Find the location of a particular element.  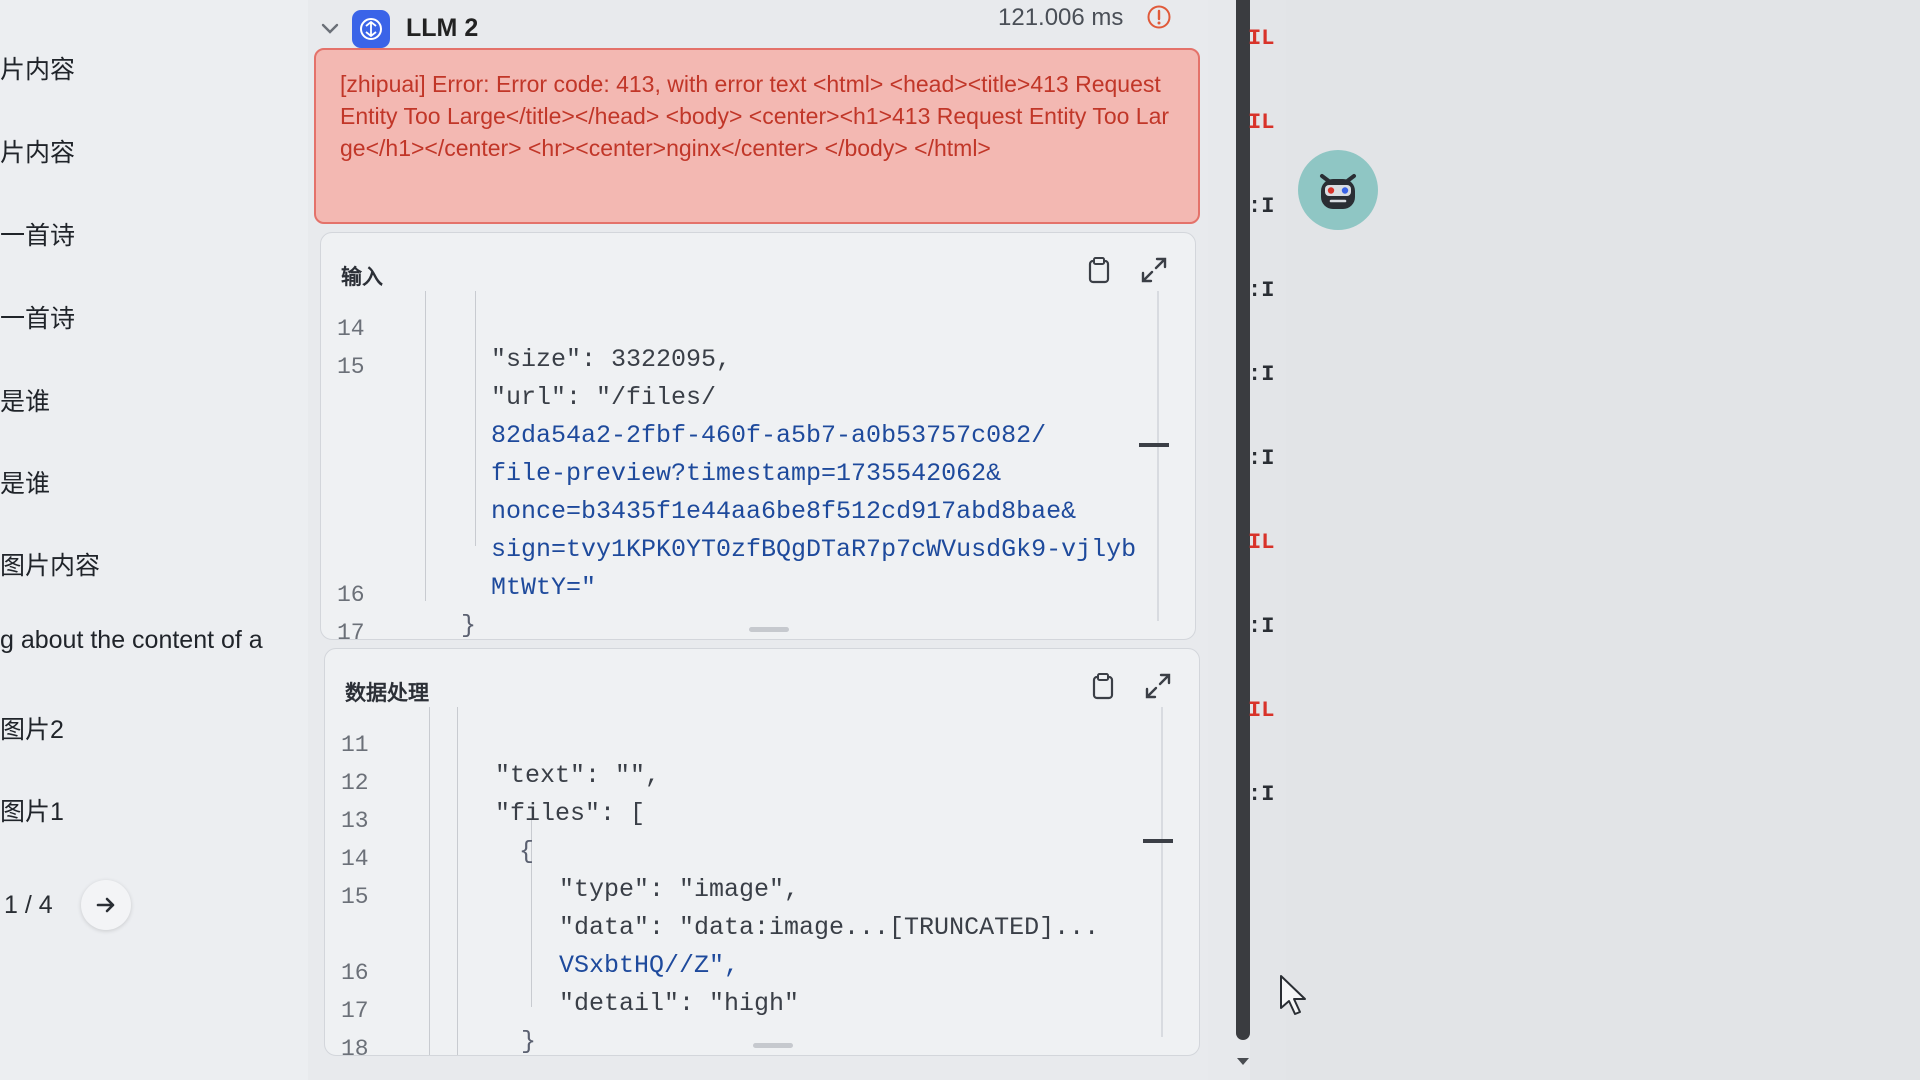

llm-node-icon is located at coordinates (371, 29).